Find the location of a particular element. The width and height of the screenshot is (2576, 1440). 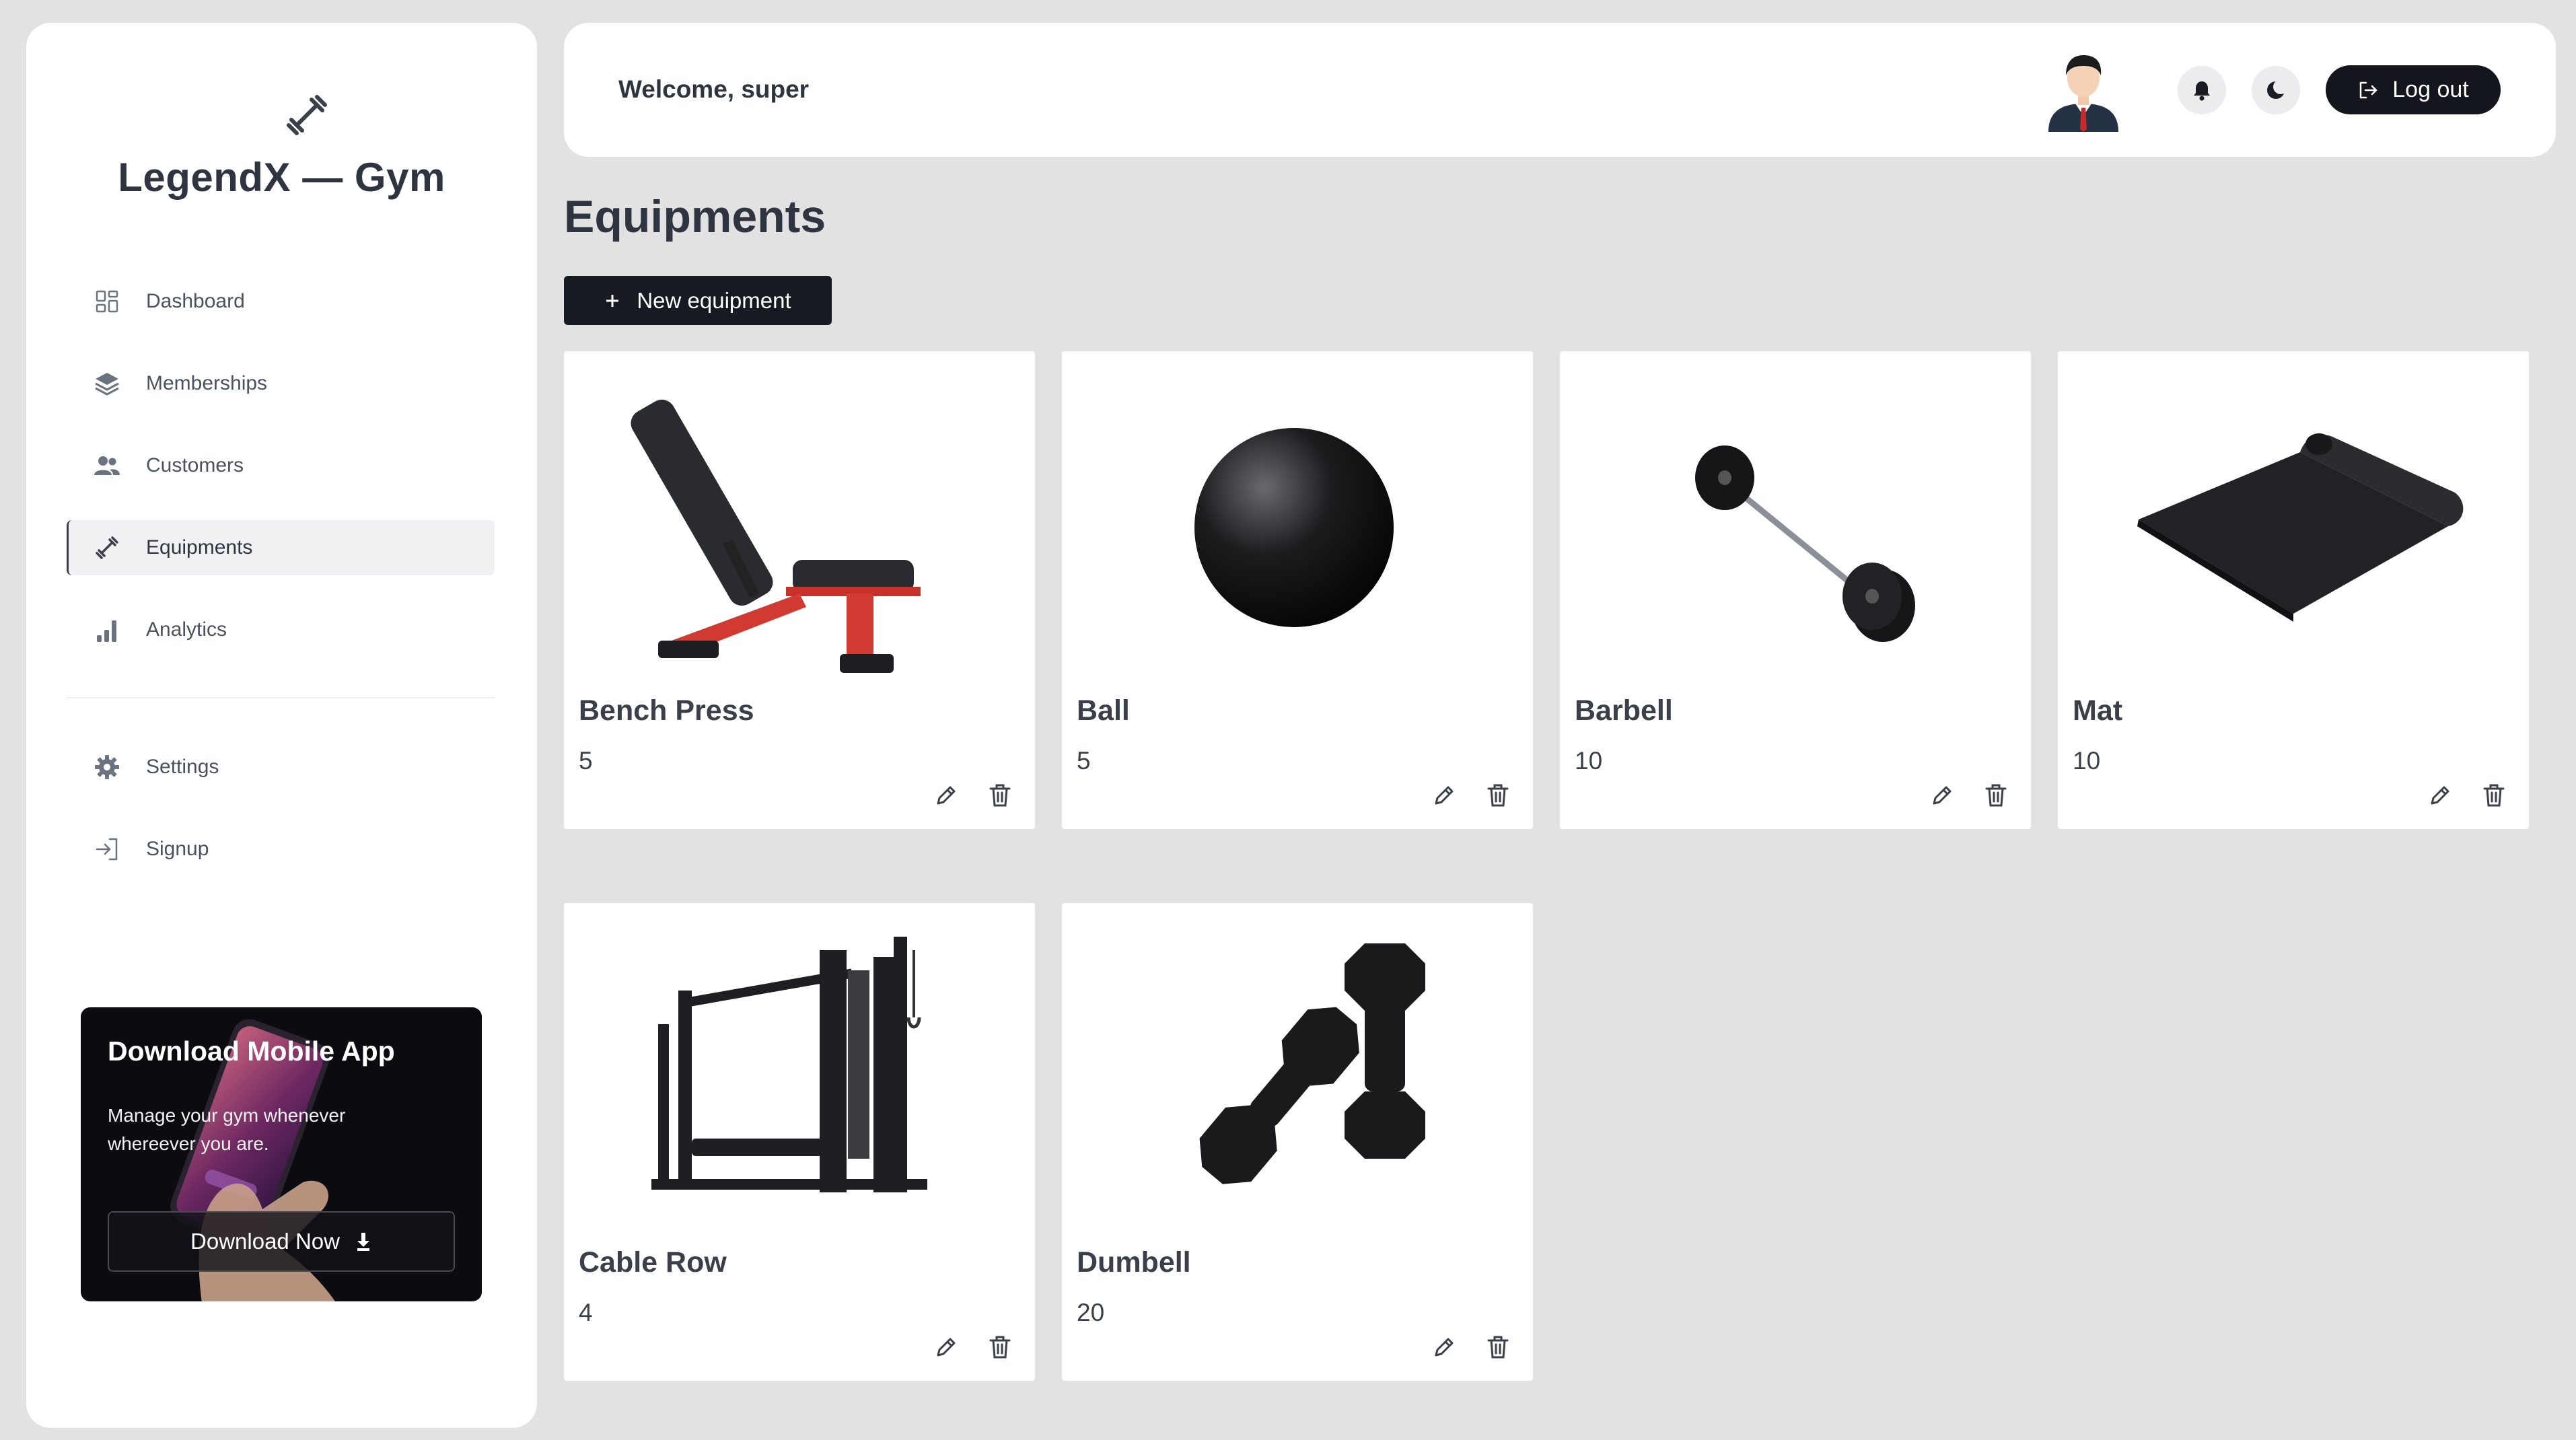

equipment-card-dumbell: Dumbell 20 is located at coordinates (1297, 1142).